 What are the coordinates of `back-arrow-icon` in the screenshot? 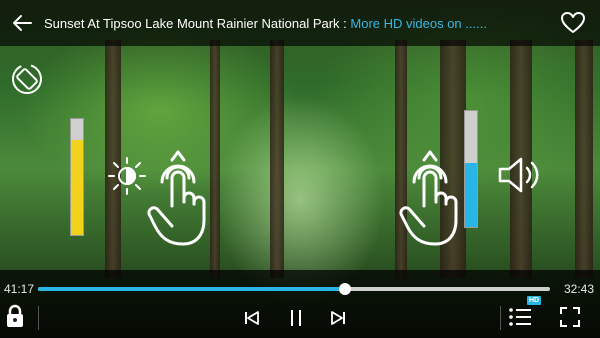 It's located at (22, 23).